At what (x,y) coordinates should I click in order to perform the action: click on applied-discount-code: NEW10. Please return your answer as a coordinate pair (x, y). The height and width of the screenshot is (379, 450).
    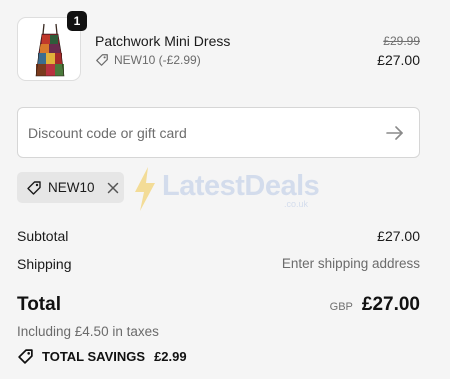
    Looking at the image, I should click on (71, 187).